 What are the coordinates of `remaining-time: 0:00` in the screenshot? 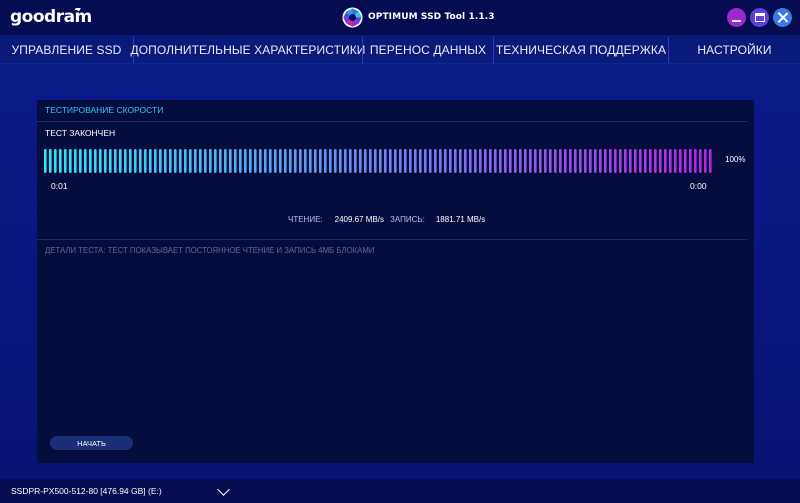 It's located at (698, 186).